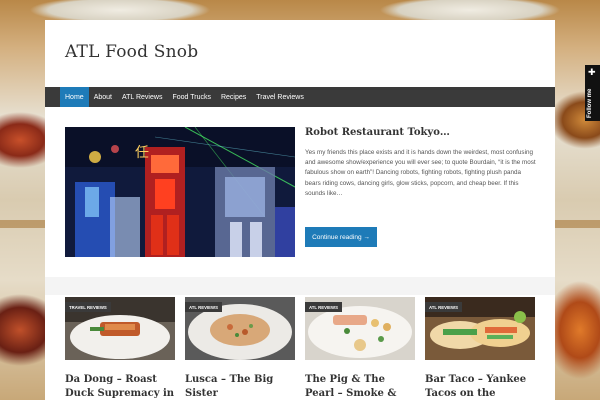 The height and width of the screenshot is (400, 600). I want to click on nav-item-home: Home, so click(74, 97).